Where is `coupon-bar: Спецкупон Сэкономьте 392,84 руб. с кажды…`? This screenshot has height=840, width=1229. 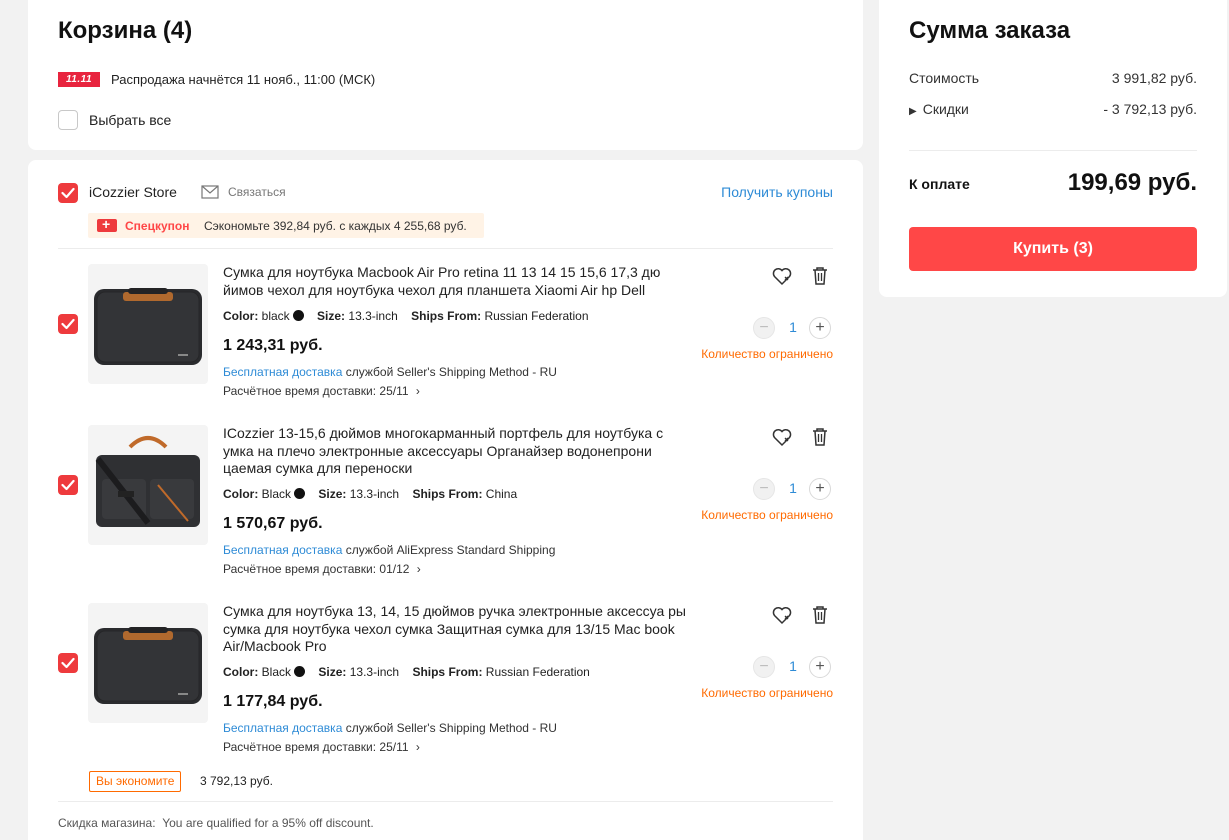
coupon-bar: Спецкупон Сэкономьте 392,84 руб. с кажды… is located at coordinates (286, 225).